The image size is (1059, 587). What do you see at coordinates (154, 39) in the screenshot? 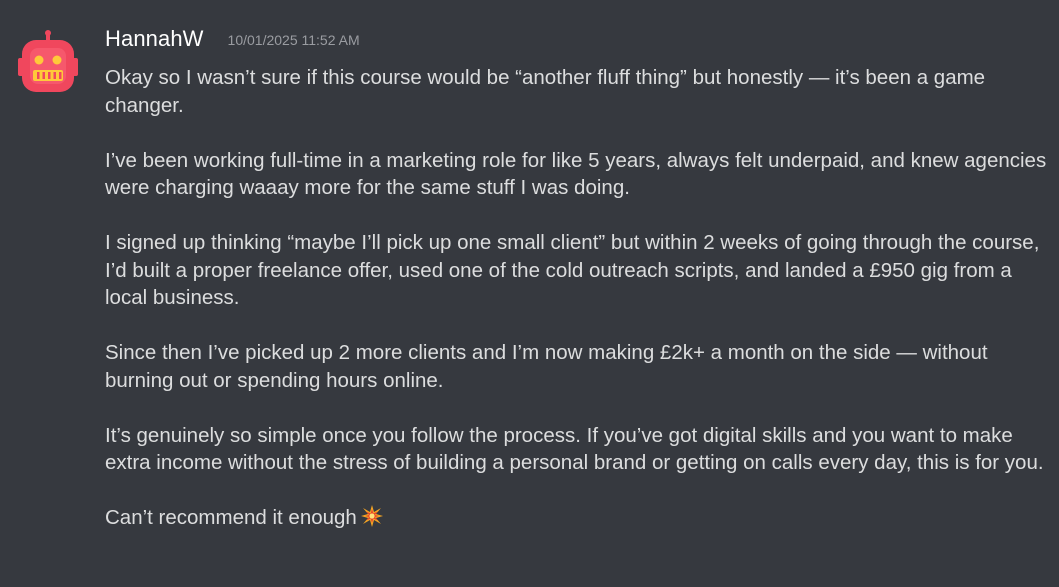
I see `username: HannahW` at bounding box center [154, 39].